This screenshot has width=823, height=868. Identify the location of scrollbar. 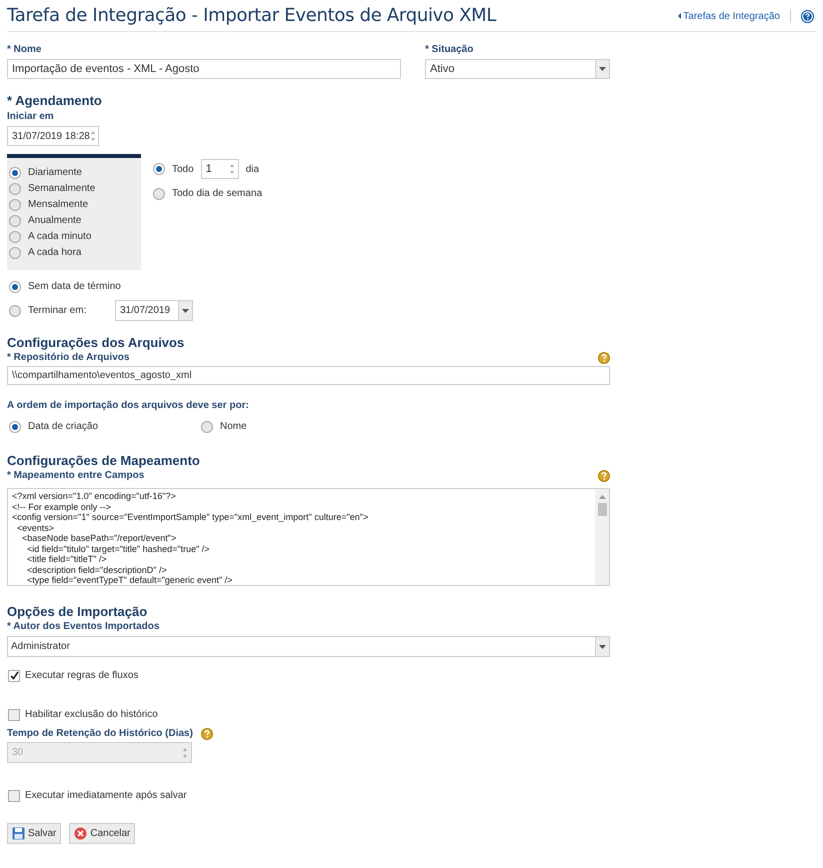
(602, 537).